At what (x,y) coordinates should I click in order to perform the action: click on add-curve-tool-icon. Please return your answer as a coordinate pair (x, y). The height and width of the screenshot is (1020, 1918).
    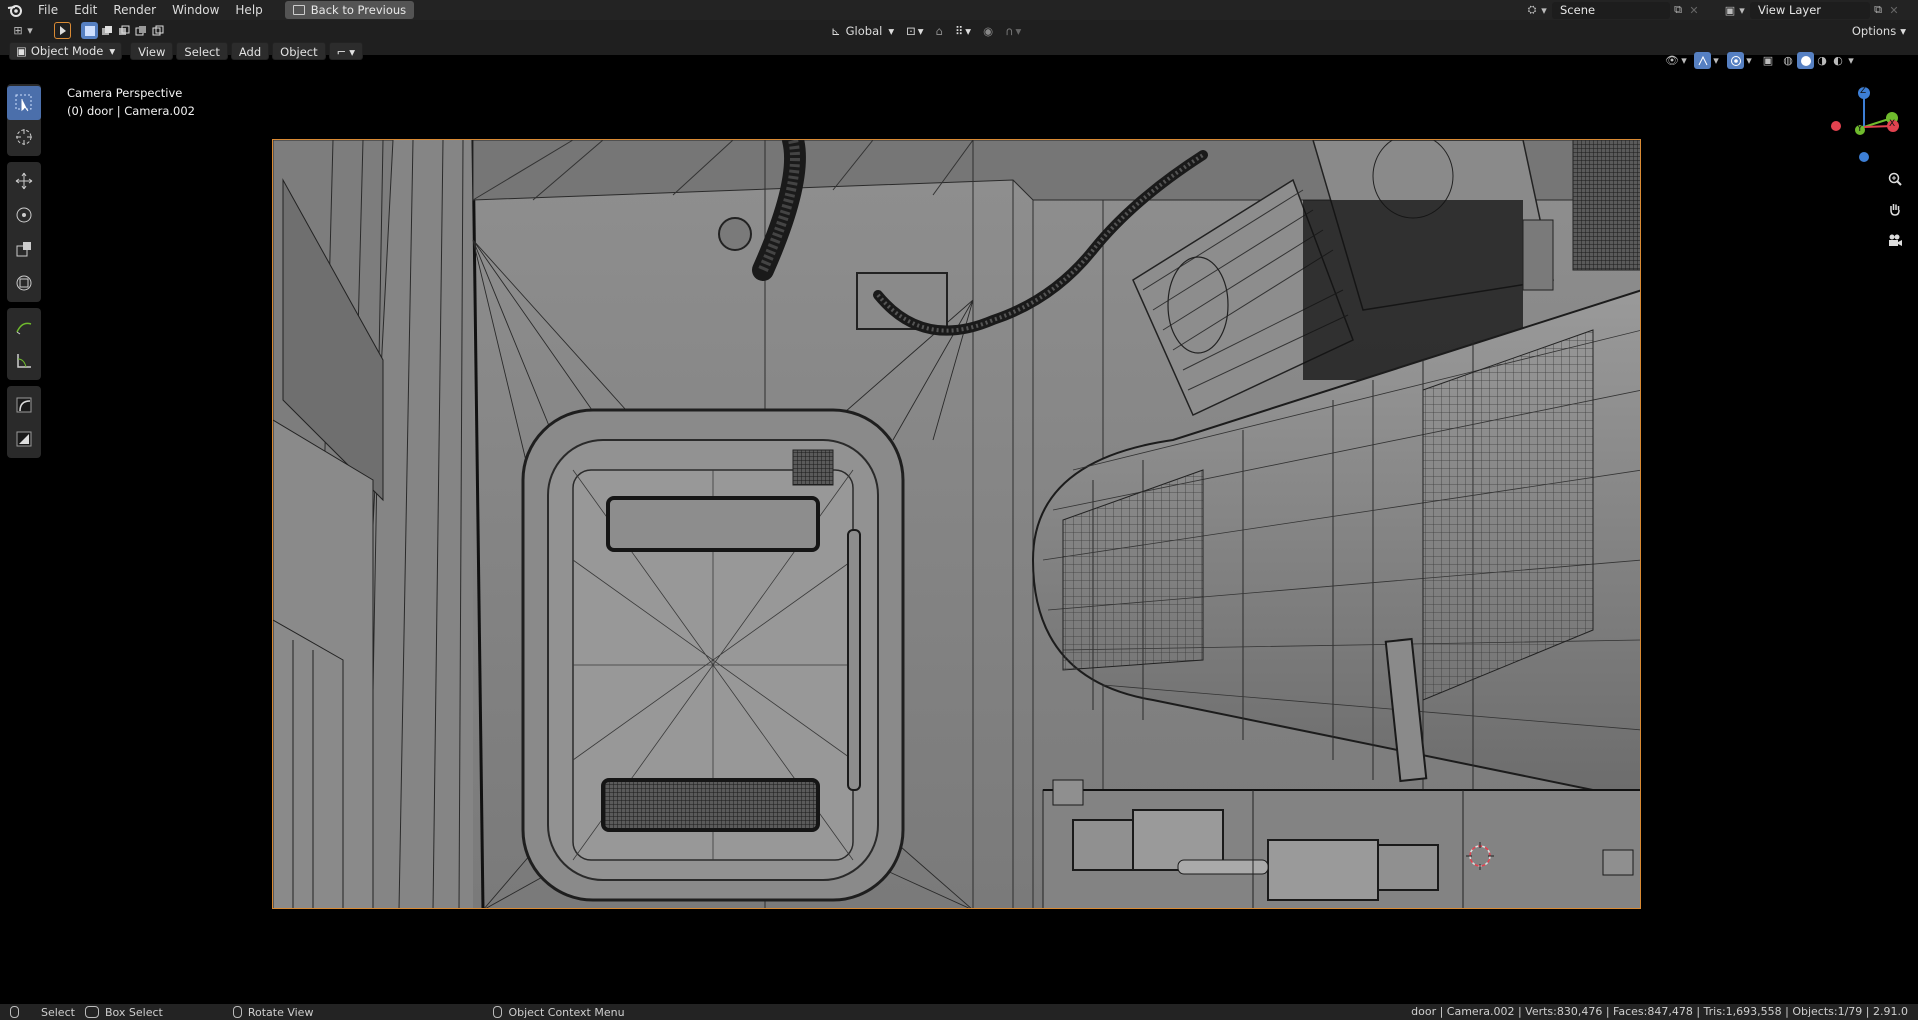
    Looking at the image, I should click on (24, 405).